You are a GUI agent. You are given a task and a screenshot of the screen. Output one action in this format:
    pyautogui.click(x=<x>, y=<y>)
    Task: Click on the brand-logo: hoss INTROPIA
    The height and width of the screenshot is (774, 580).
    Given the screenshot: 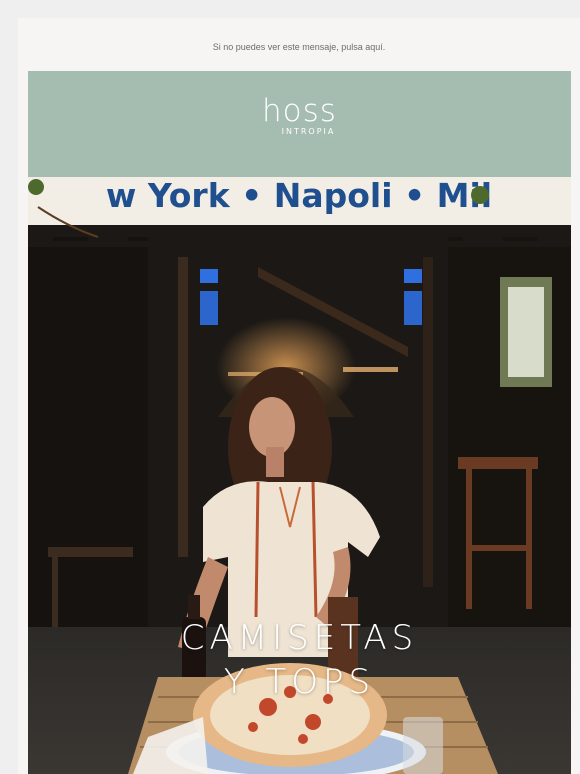 What is the action you would take?
    pyautogui.click(x=299, y=116)
    